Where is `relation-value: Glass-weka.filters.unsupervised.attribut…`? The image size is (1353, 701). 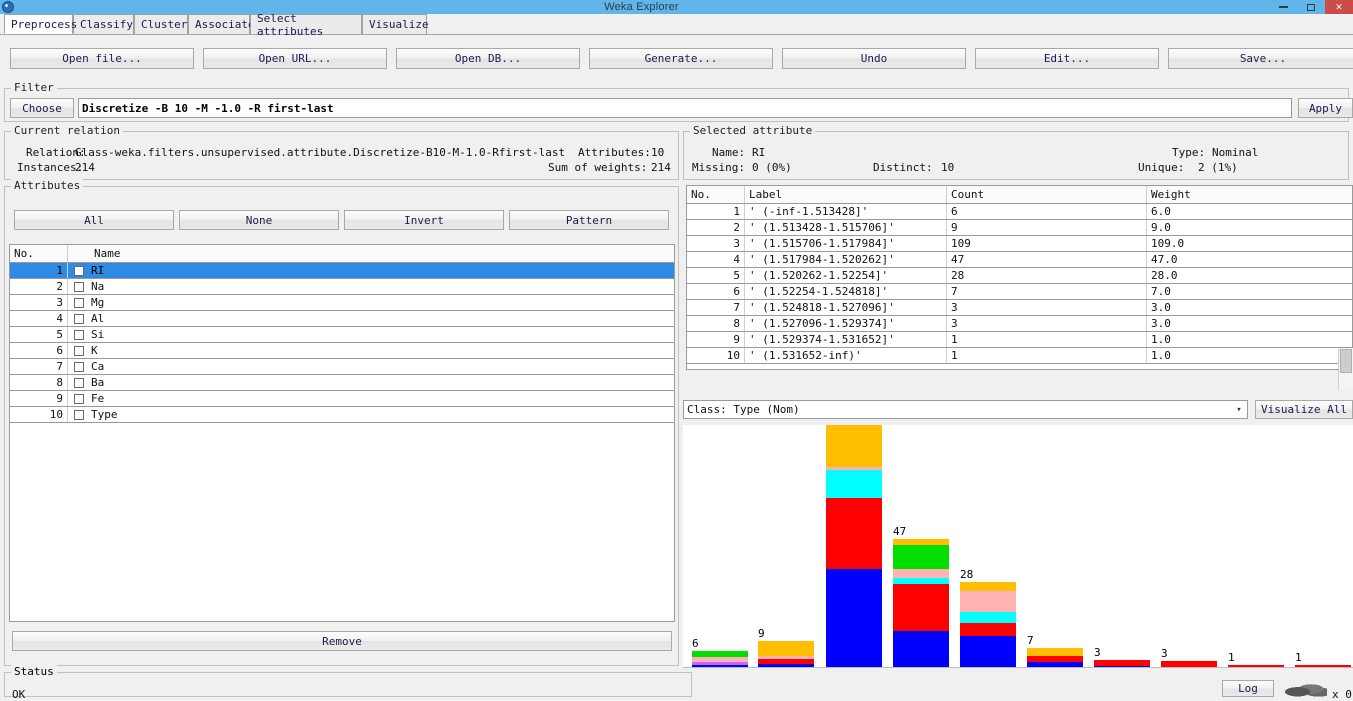
relation-value: Glass-weka.filters.unsupervised.attribut… is located at coordinates (320, 152).